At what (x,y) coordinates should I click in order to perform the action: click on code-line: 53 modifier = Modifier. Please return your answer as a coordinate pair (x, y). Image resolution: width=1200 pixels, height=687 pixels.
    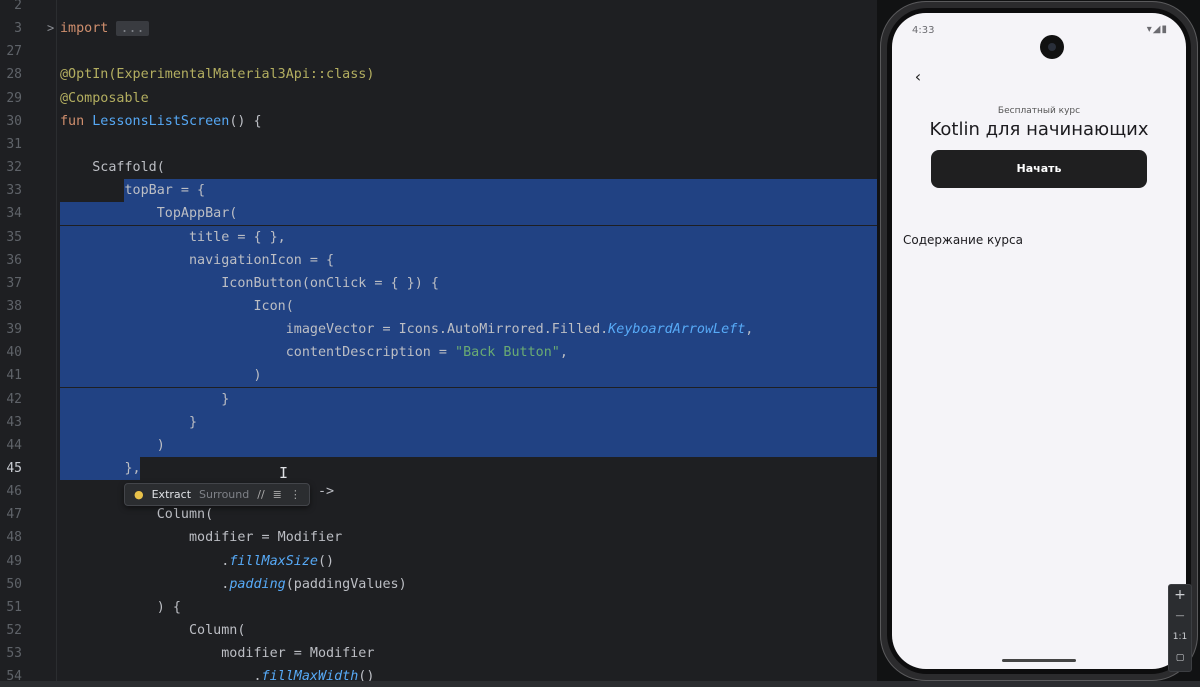
    Looking at the image, I should click on (438, 653).